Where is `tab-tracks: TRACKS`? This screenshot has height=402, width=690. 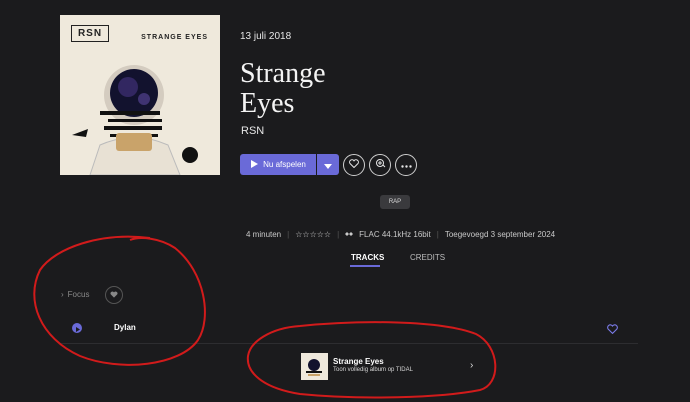 tab-tracks: TRACKS is located at coordinates (367, 257).